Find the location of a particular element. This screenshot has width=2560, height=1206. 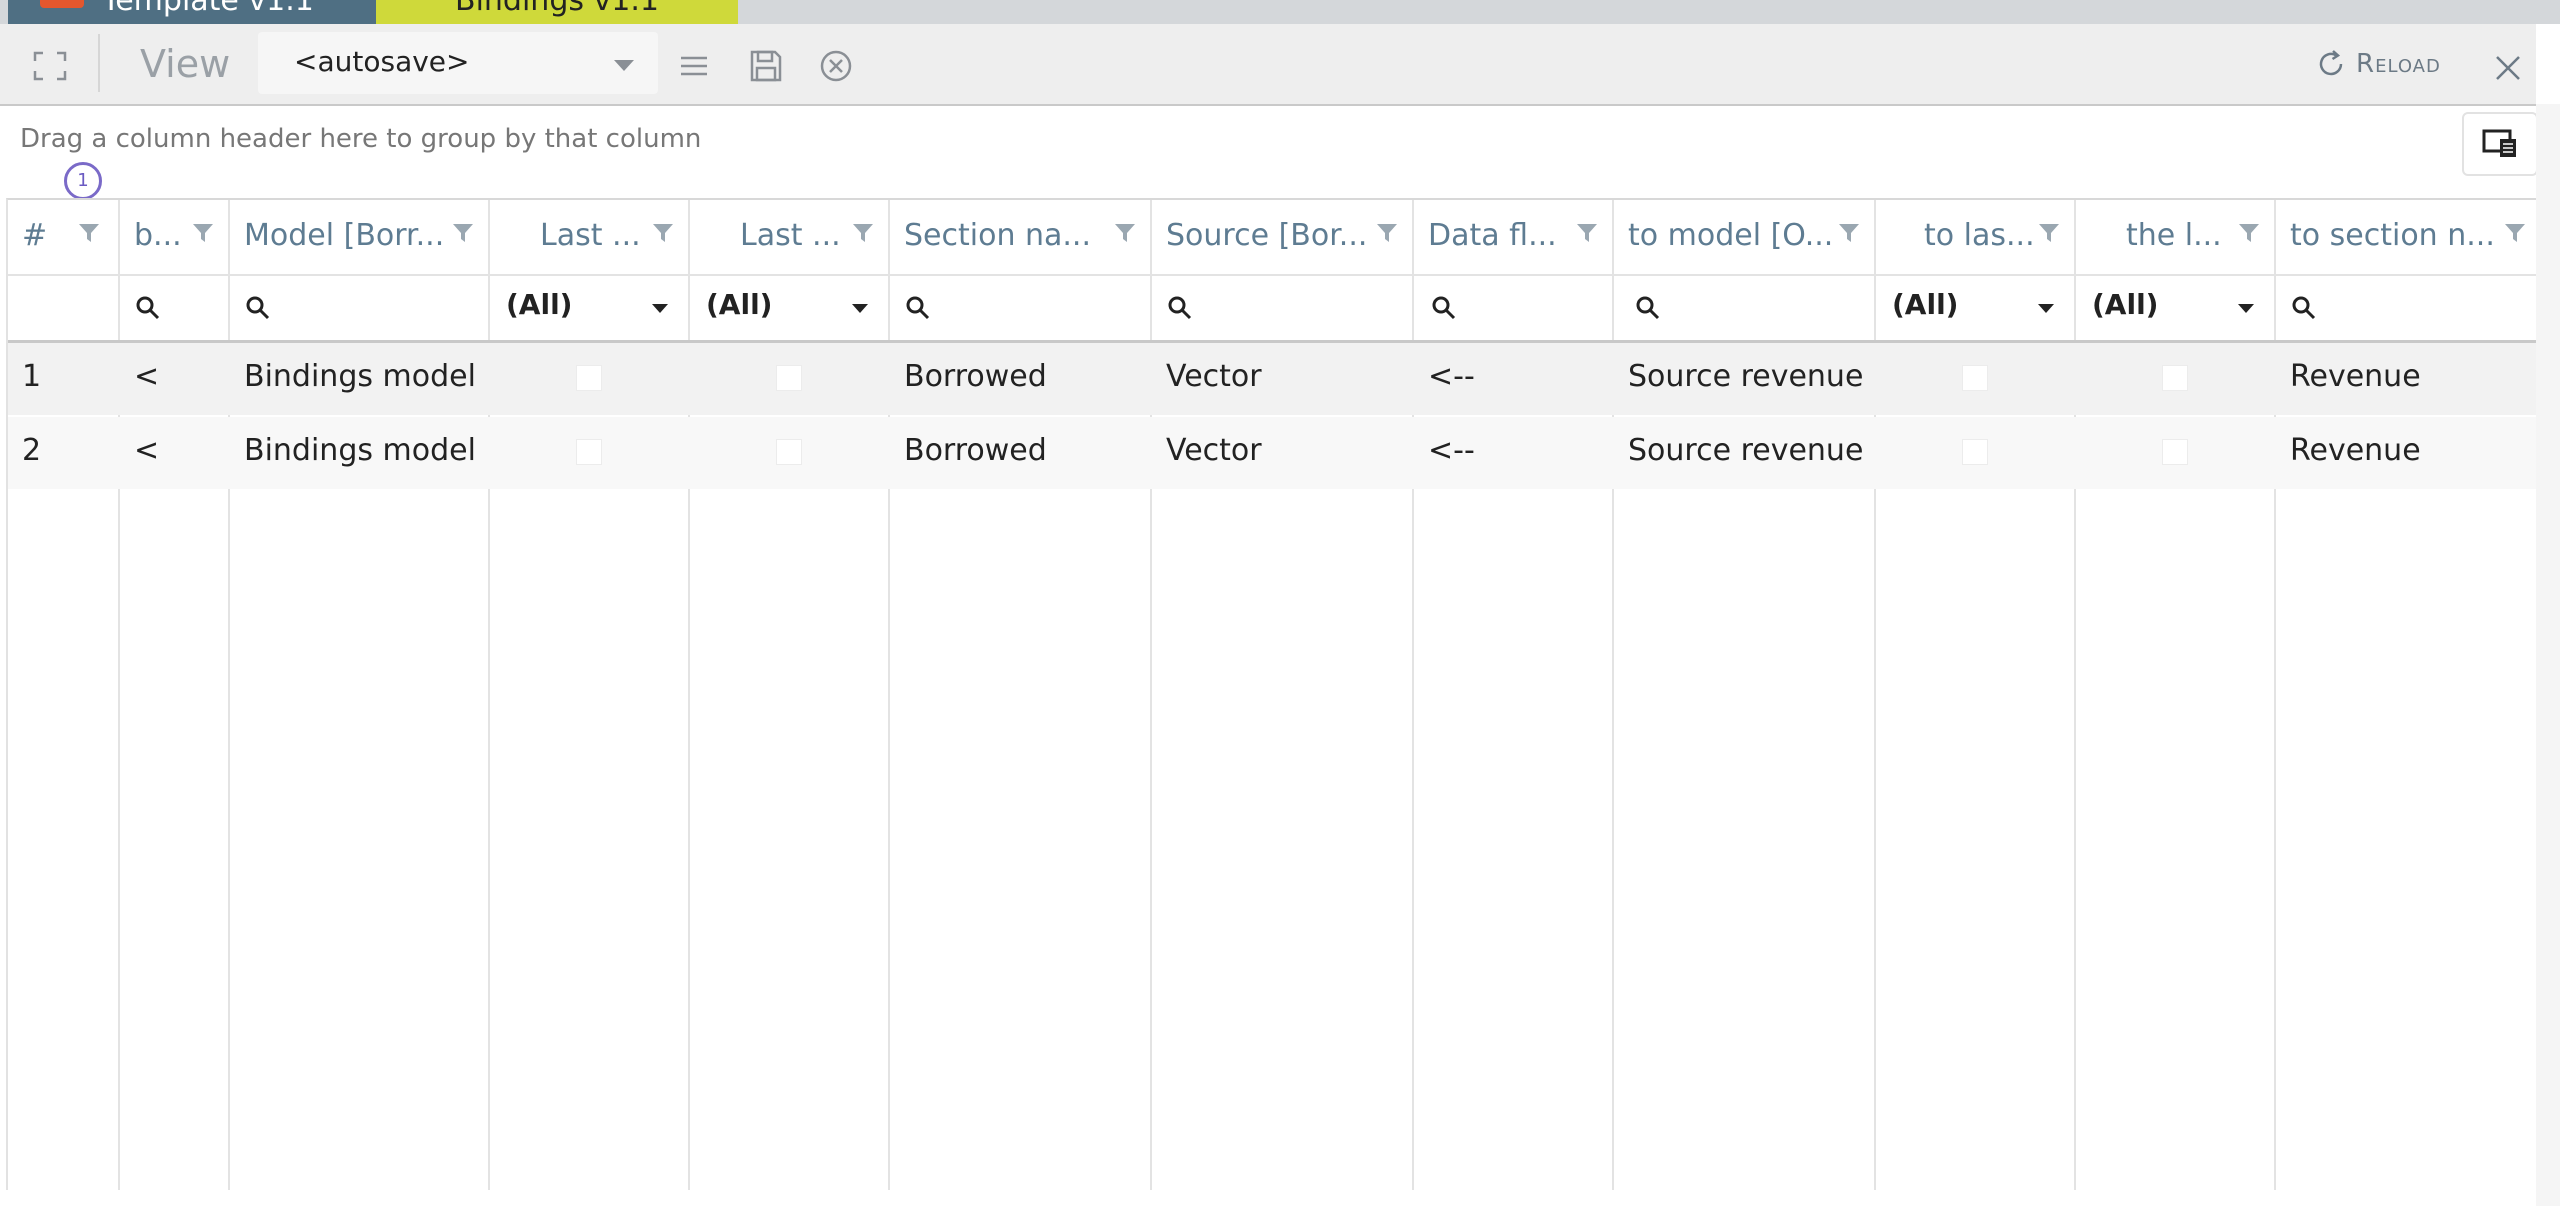

expand-icon is located at coordinates (50, 66).